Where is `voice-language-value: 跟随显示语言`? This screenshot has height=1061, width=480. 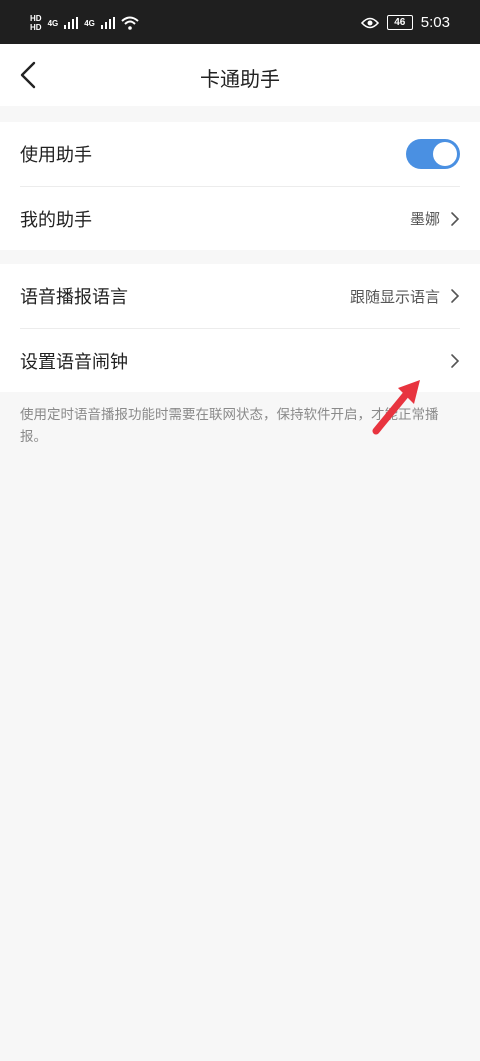
voice-language-value: 跟随显示语言 is located at coordinates (394, 296).